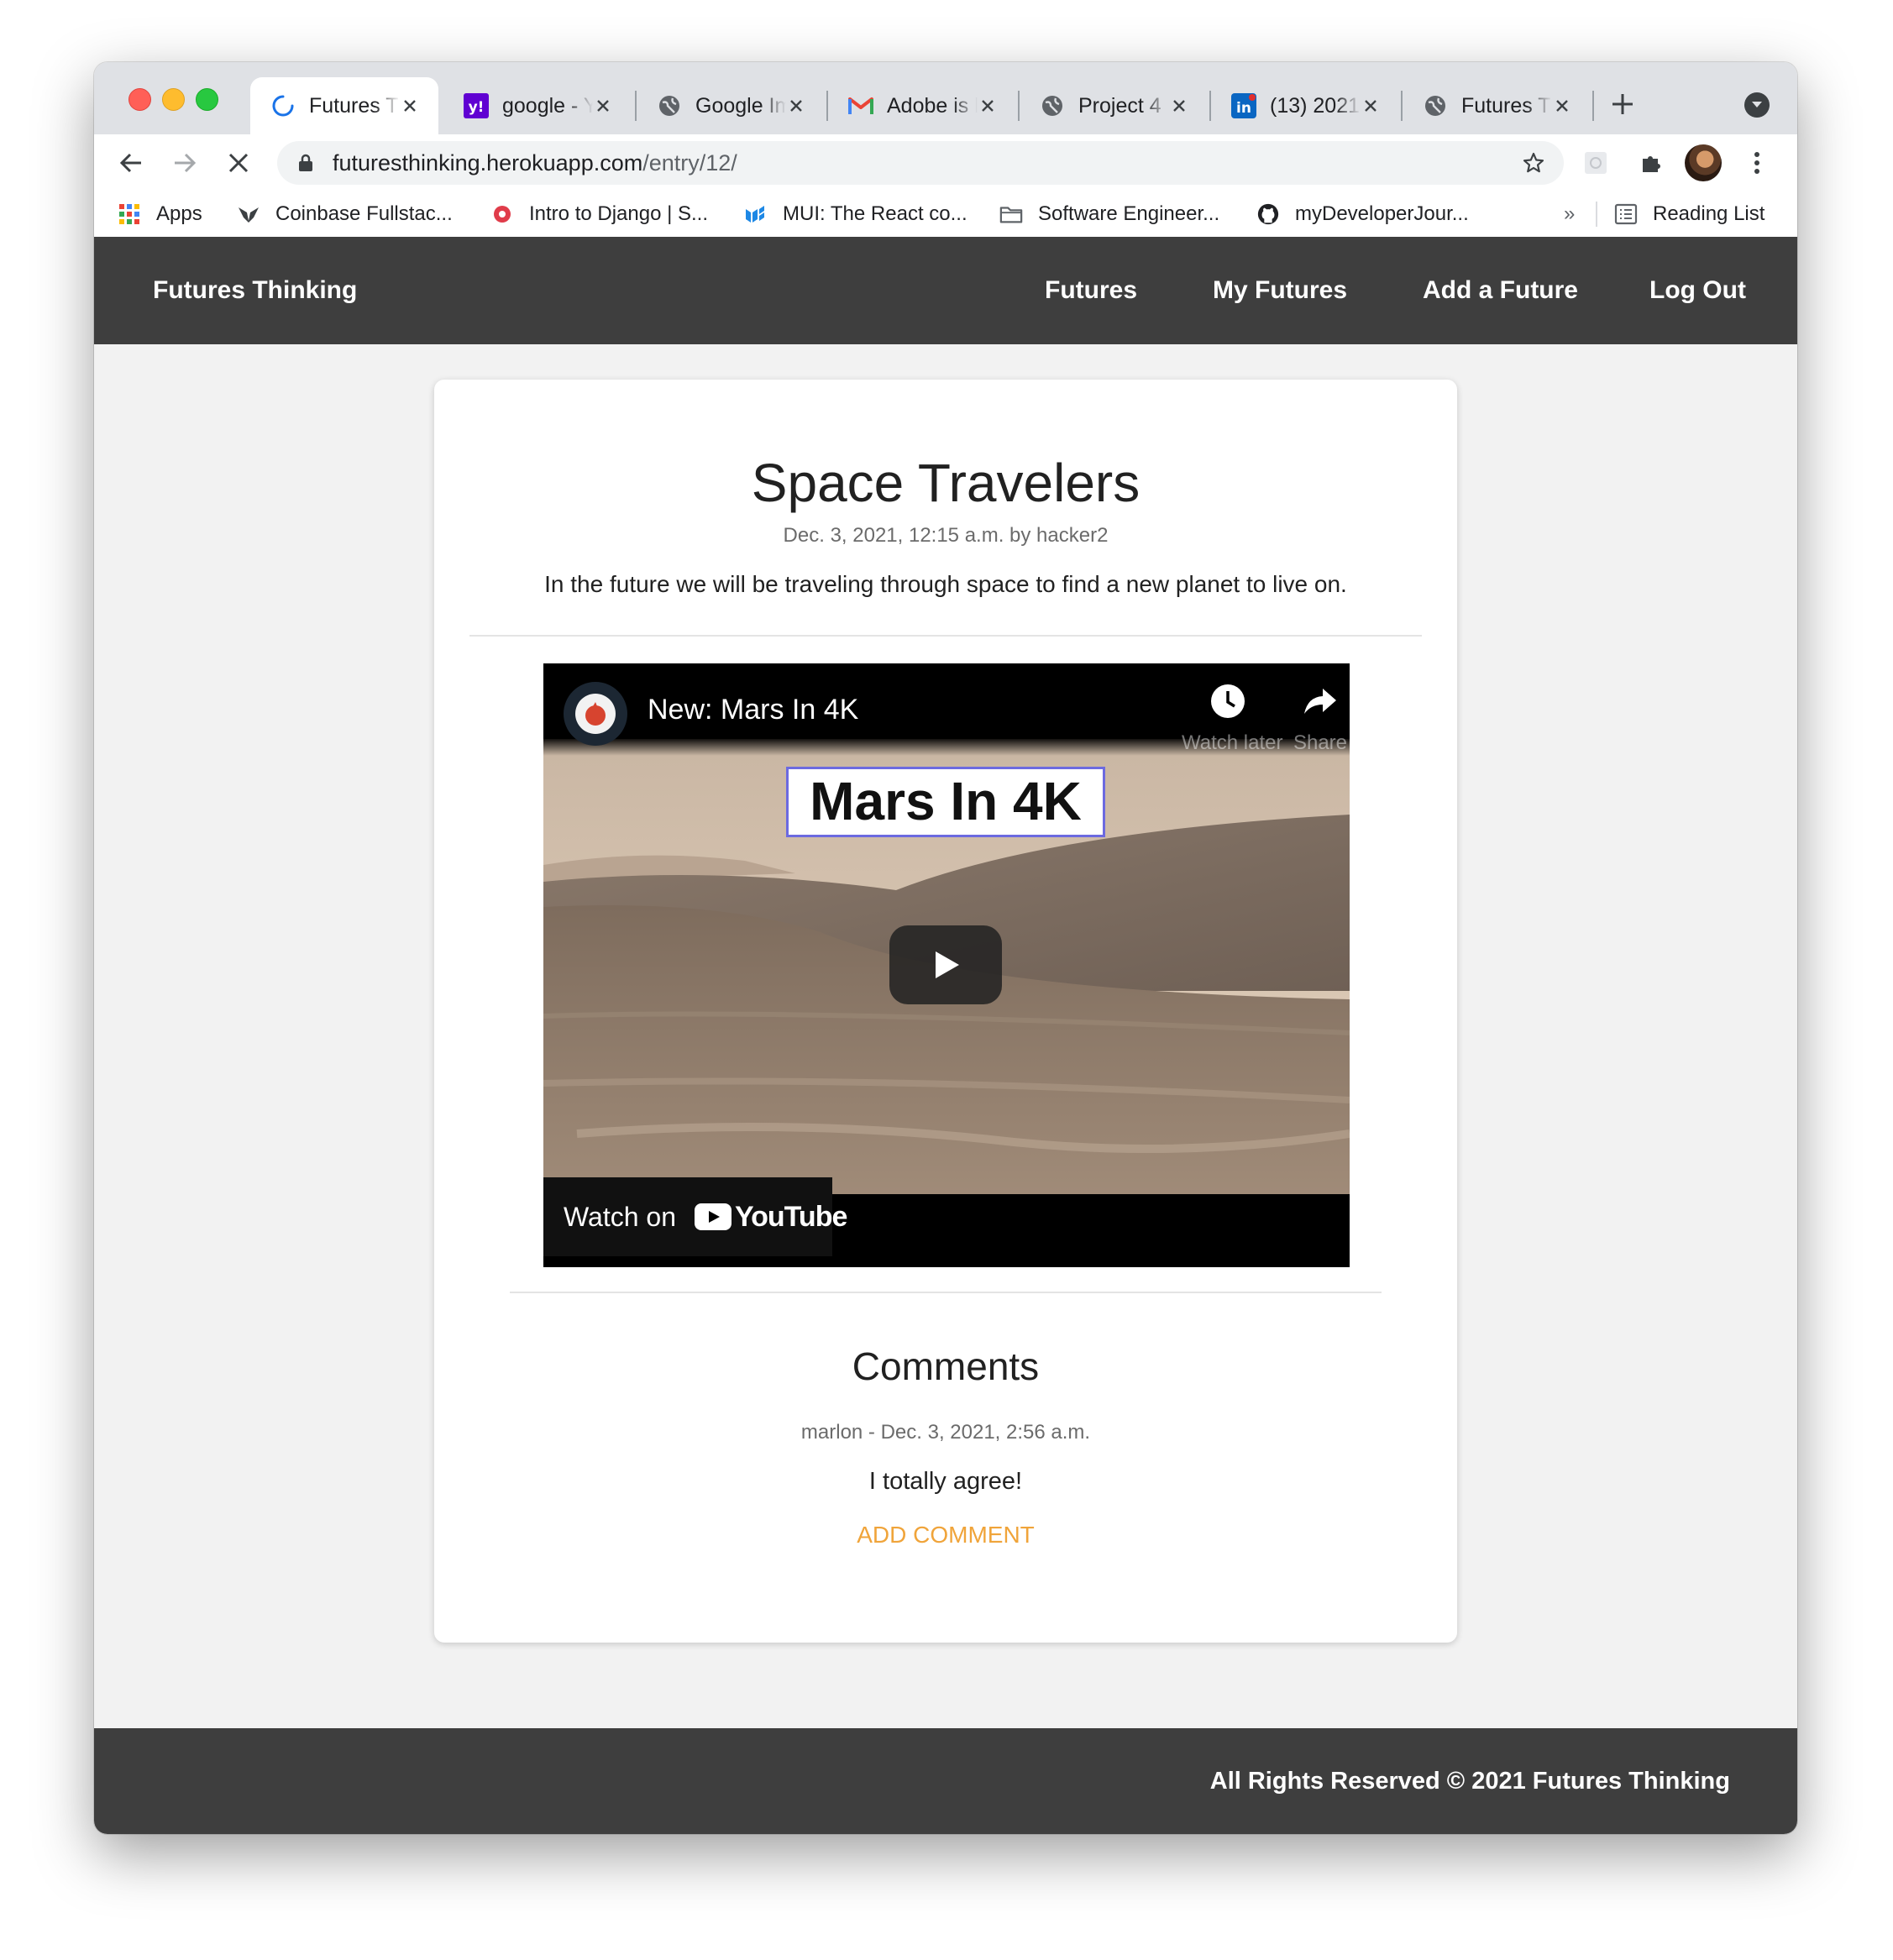 The image size is (1893, 1960). I want to click on nav-link-log-out: Log Out, so click(1697, 290).